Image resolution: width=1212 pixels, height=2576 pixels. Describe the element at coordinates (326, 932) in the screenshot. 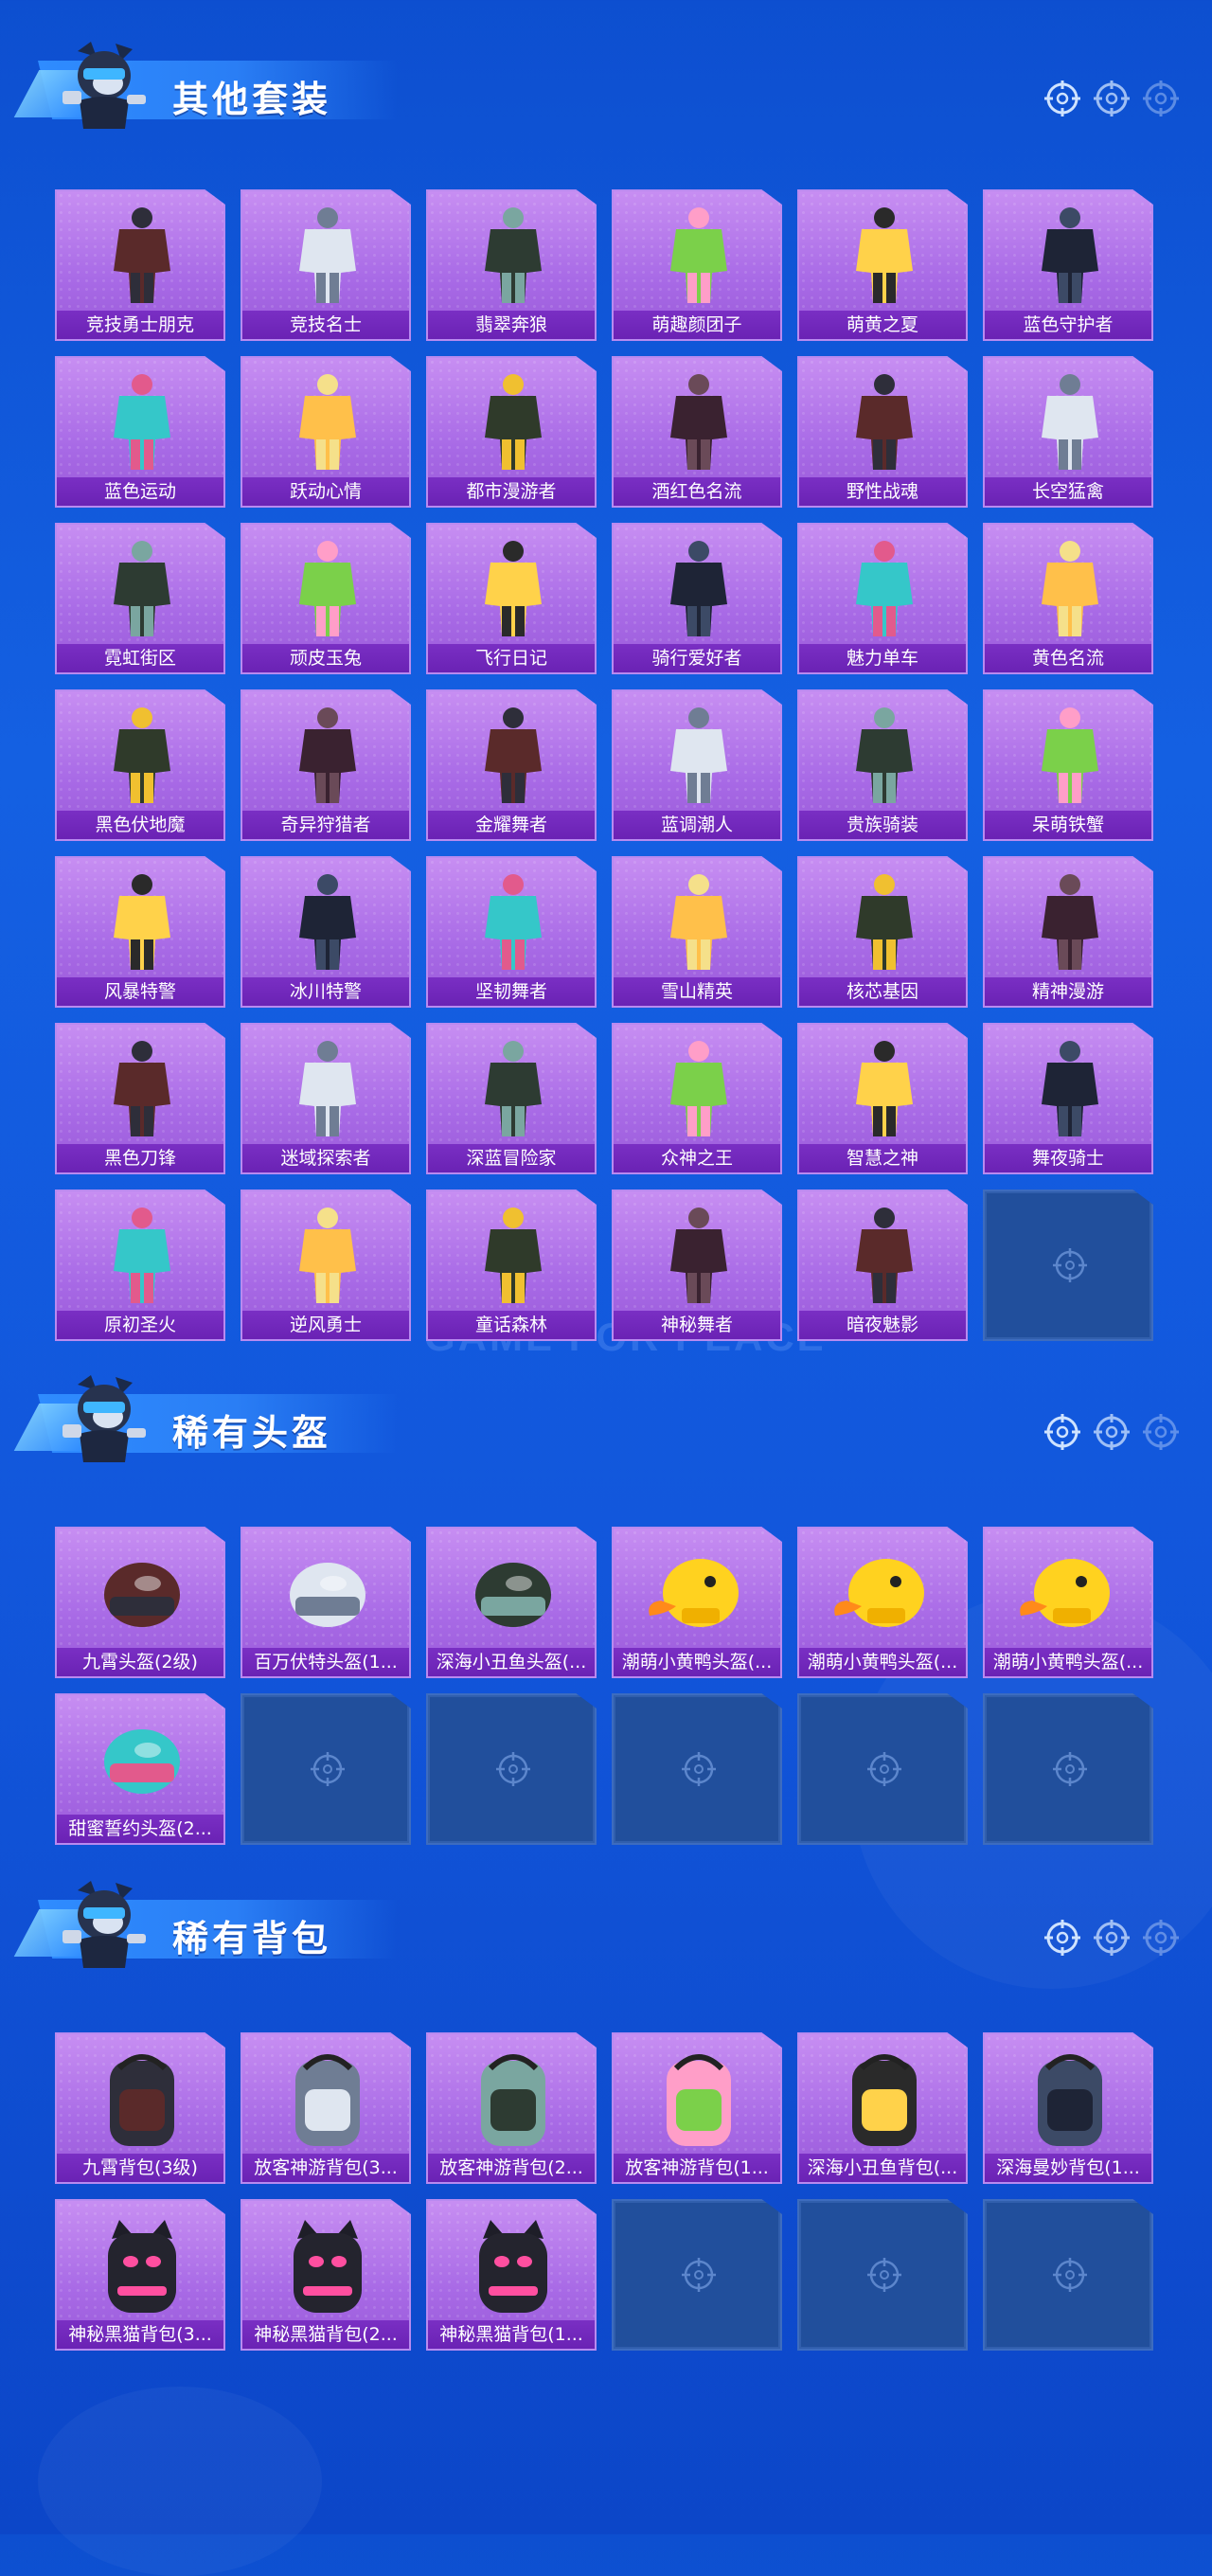

I see `item-card: 冰川特警` at that location.